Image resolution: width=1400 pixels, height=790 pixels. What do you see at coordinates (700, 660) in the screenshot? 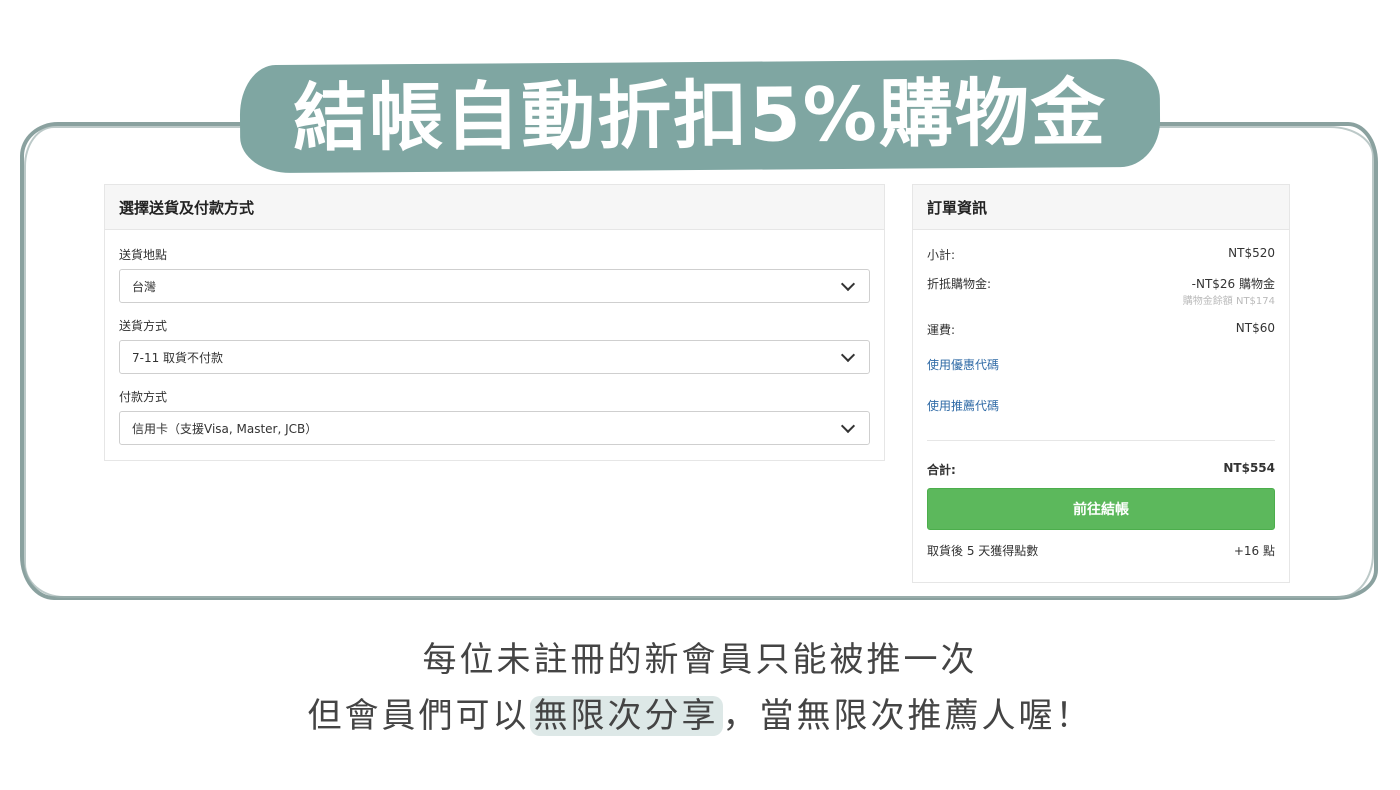
I see `caption-line-1: 每位未註冊的新會員只能被推一次` at bounding box center [700, 660].